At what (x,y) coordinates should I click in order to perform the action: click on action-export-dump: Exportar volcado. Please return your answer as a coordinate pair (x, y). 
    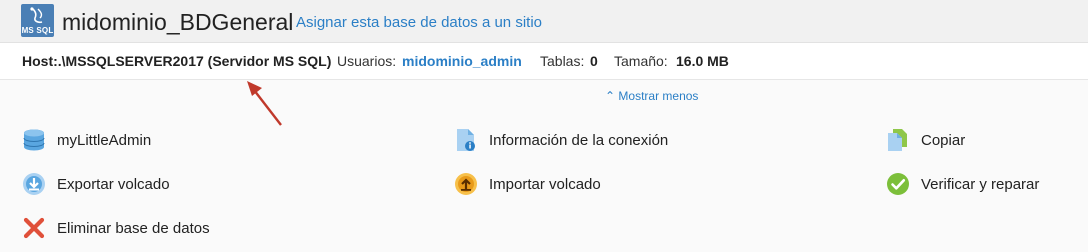
    Looking at the image, I should click on (96, 184).